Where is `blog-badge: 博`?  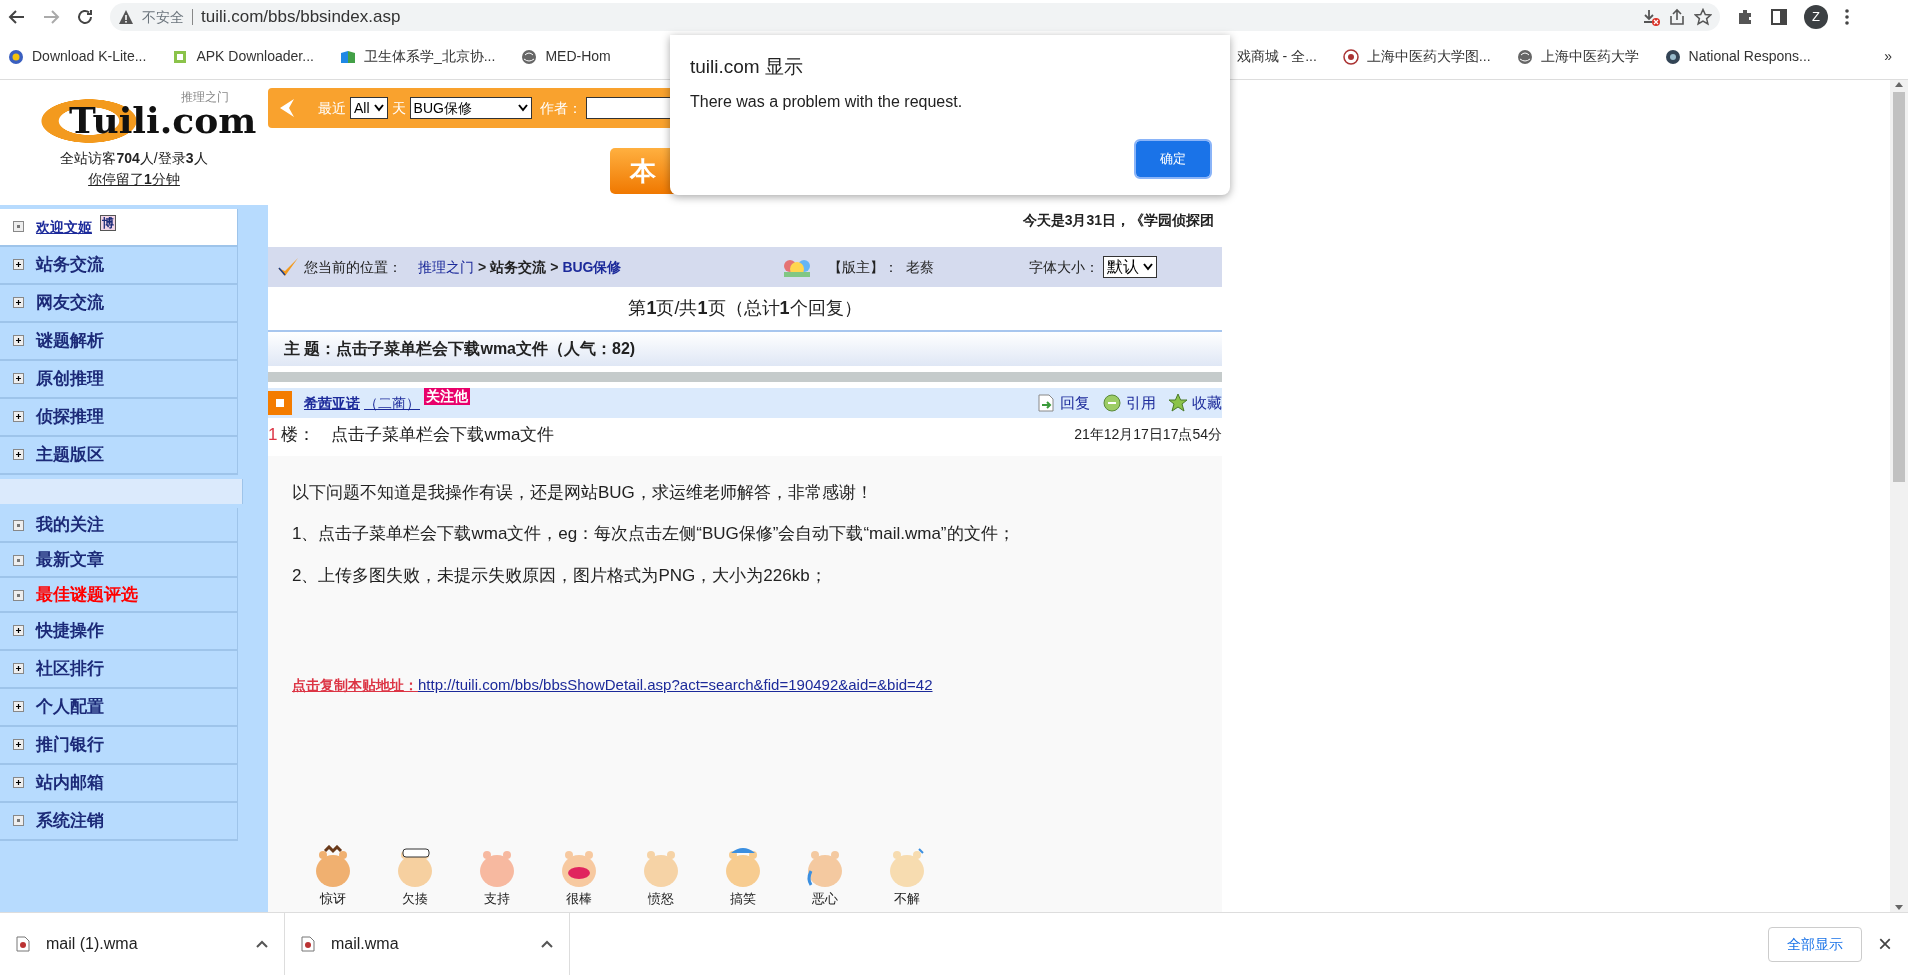 blog-badge: 博 is located at coordinates (108, 223).